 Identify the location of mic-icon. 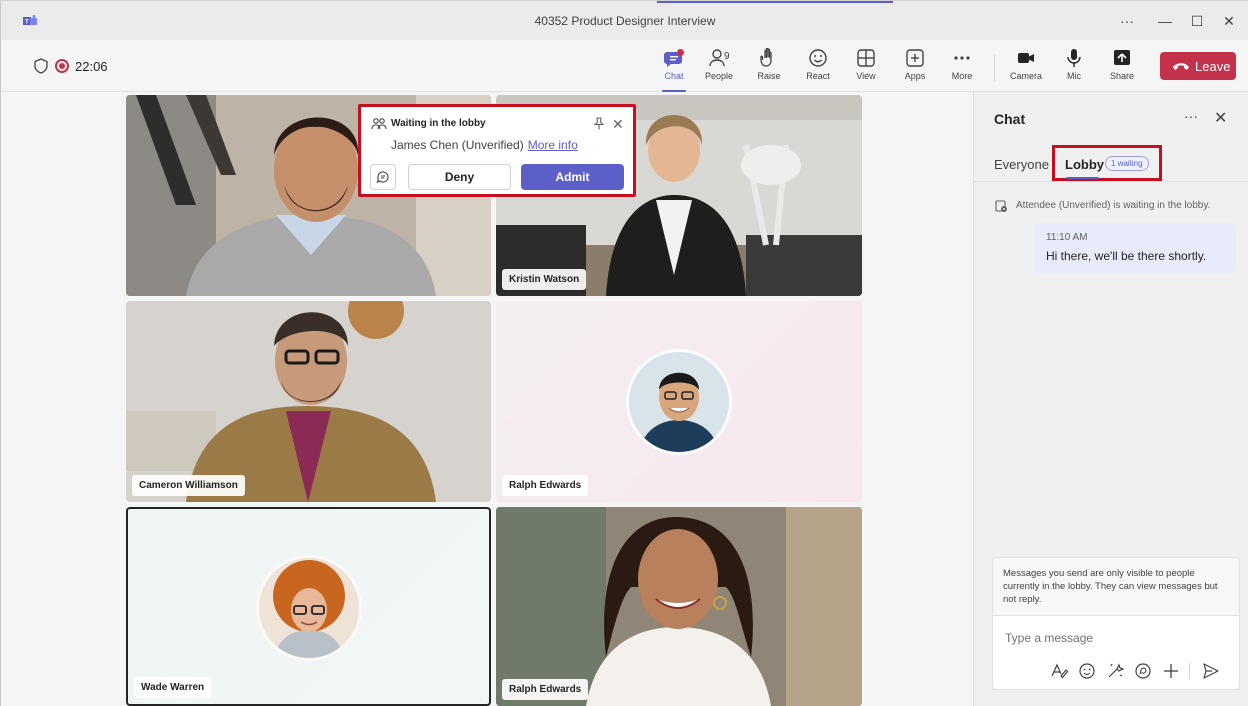
(1074, 58).